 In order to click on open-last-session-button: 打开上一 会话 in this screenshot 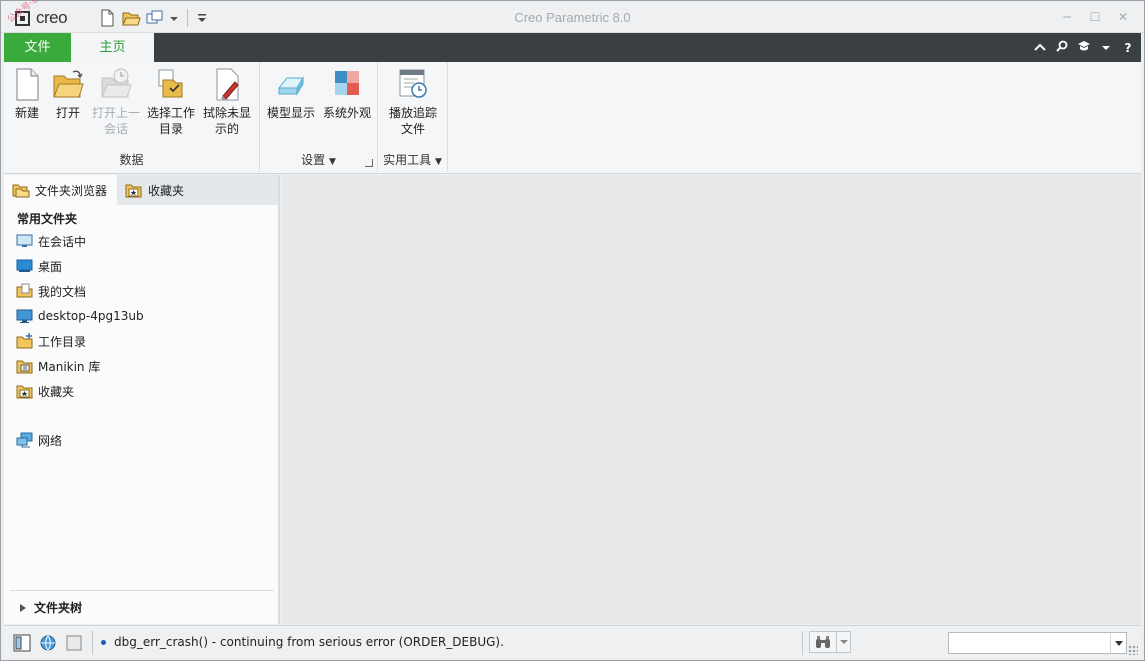, I will do `click(116, 101)`.